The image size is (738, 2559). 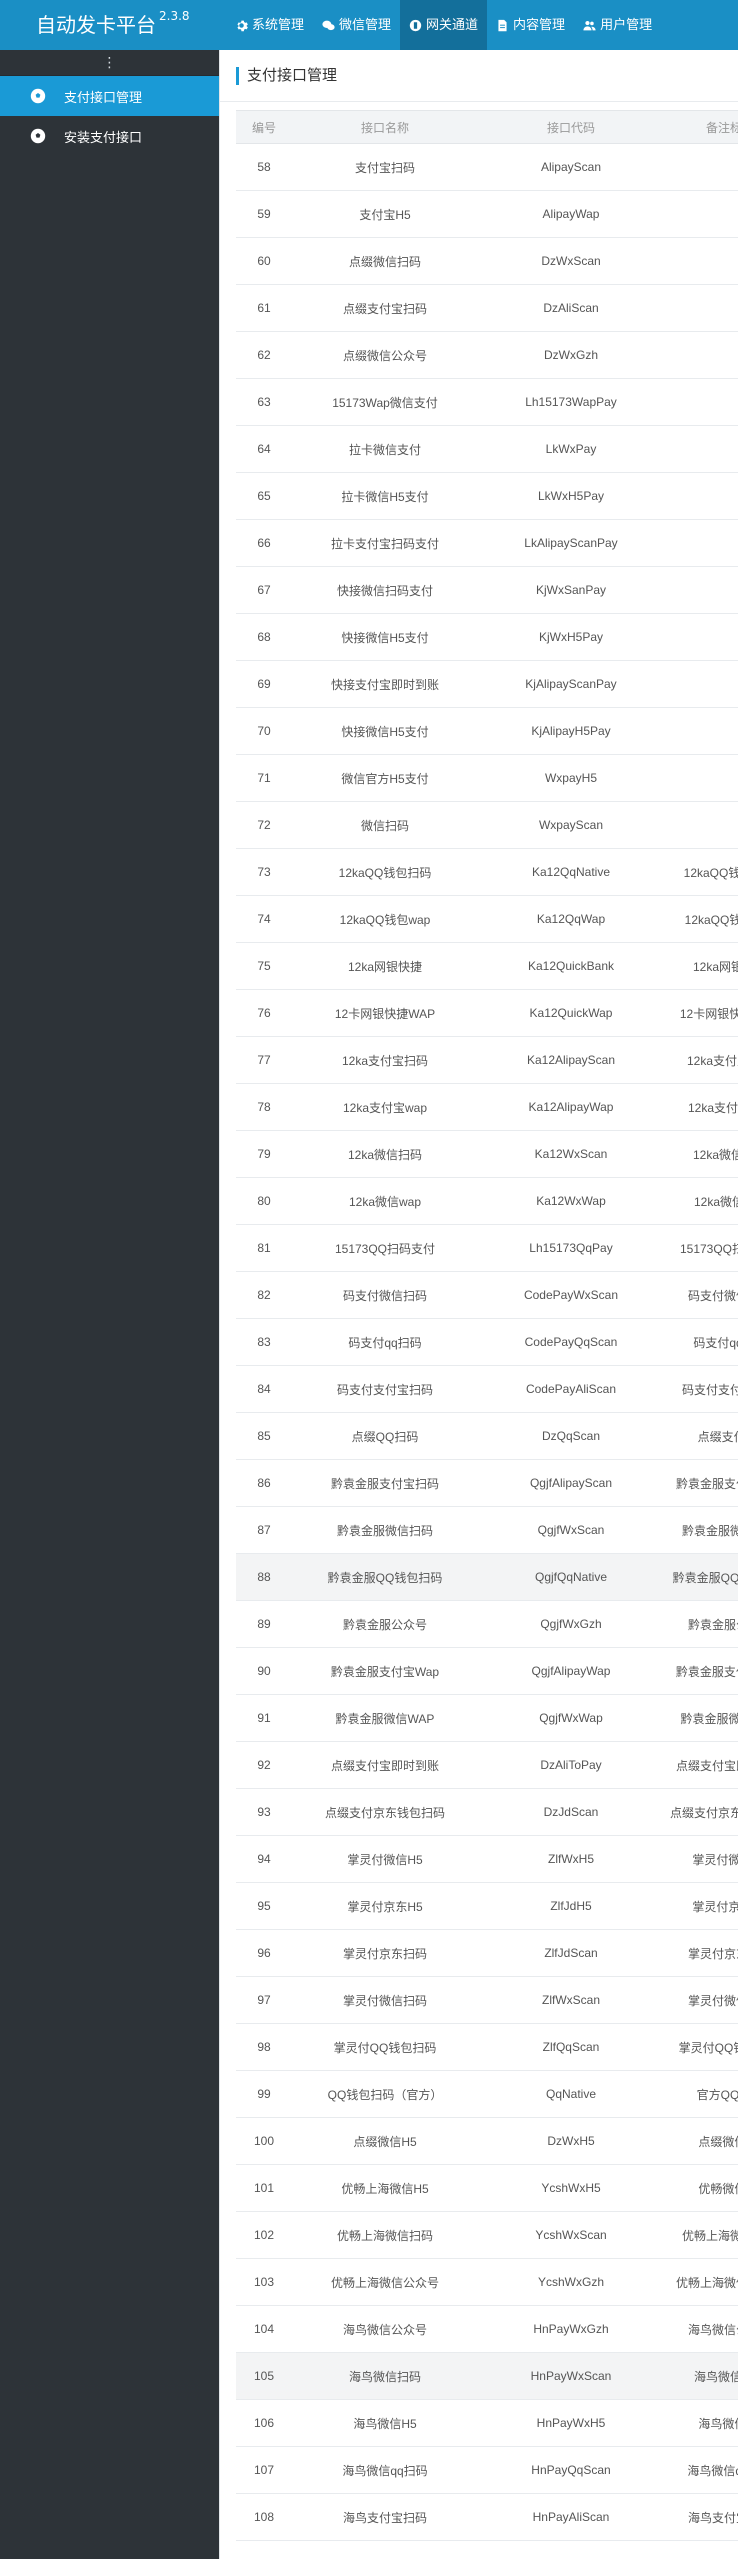 What do you see at coordinates (487, 1107) in the screenshot?
I see `table-row: 7812ka支付宝wapKa12AlipayWap12ka支付宝wap` at bounding box center [487, 1107].